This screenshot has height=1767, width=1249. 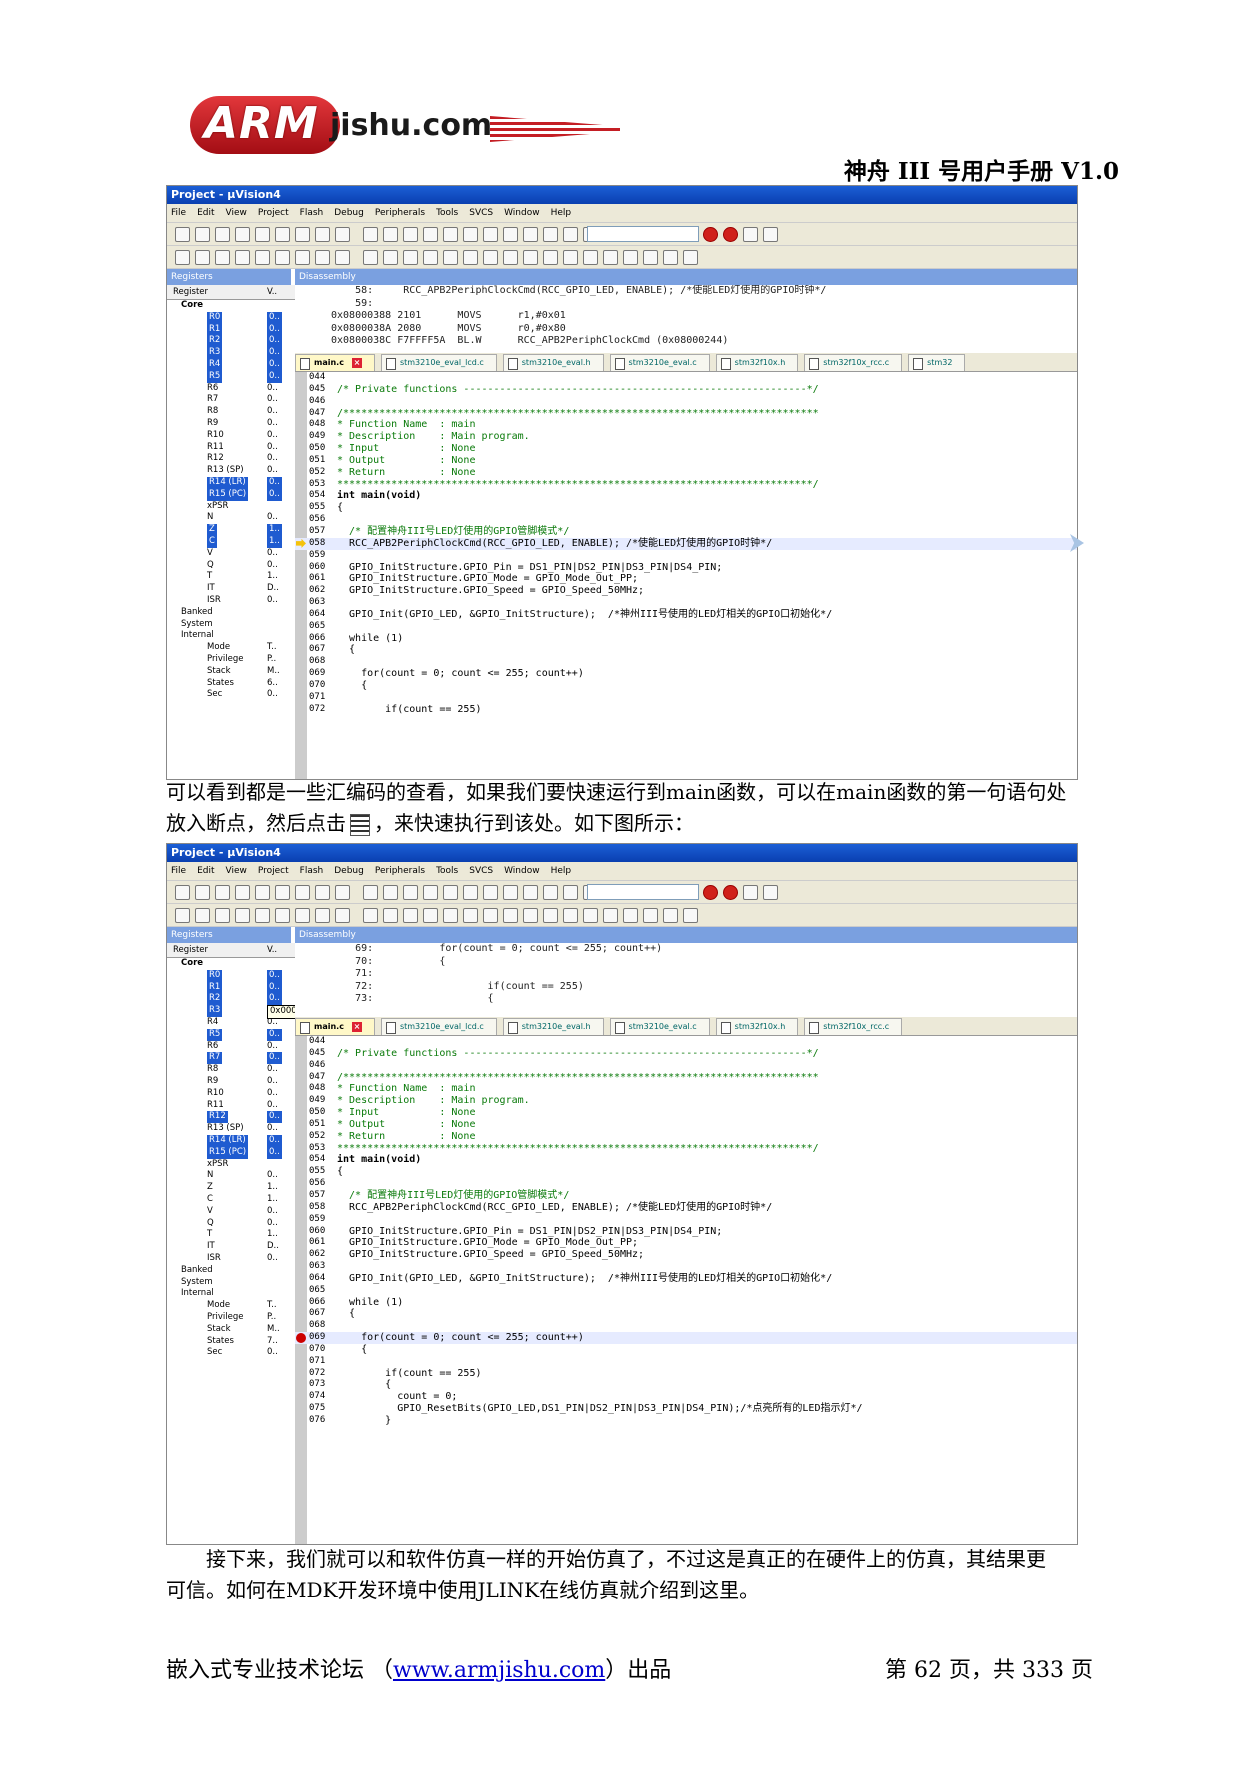 What do you see at coordinates (301, 1338) in the screenshot?
I see `breakpoint-icon` at bounding box center [301, 1338].